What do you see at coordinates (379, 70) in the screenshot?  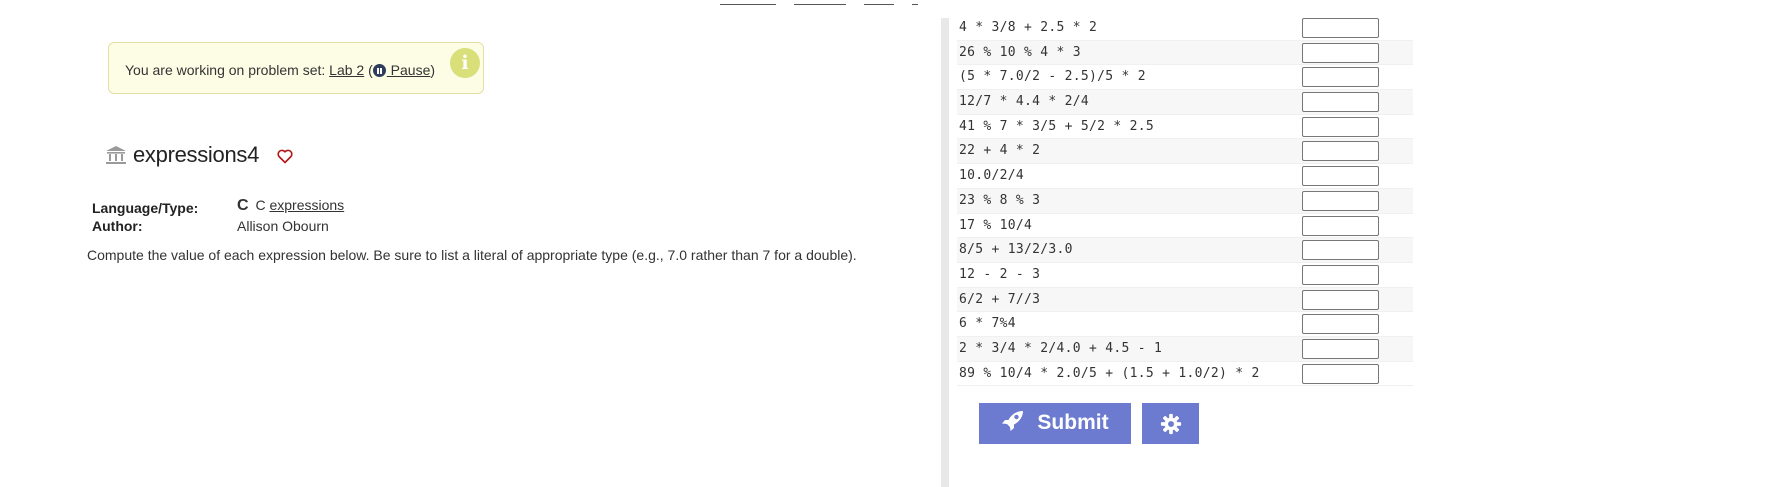 I see `pause-icon` at bounding box center [379, 70].